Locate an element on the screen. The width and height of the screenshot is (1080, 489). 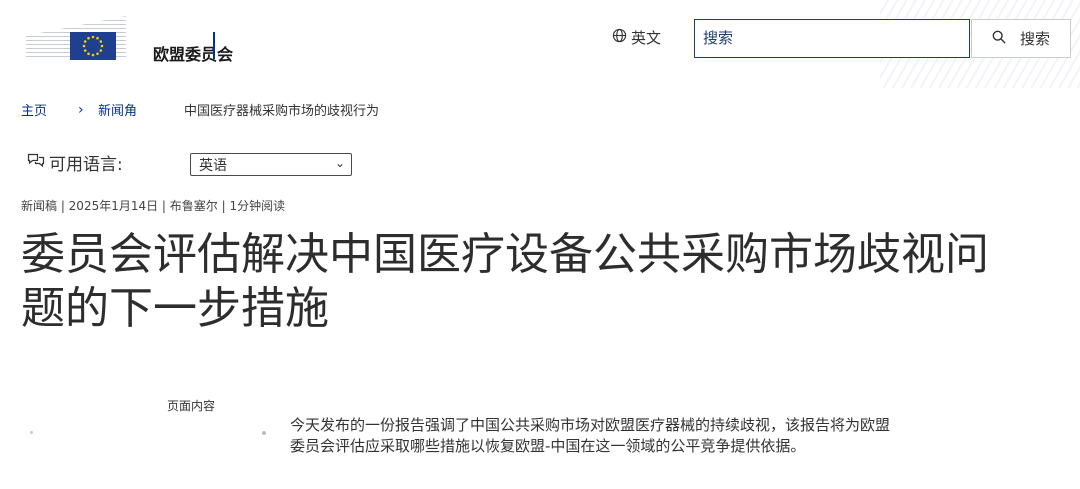
eu-commission-logo: 欧盟委员会 is located at coordinates (129, 38).